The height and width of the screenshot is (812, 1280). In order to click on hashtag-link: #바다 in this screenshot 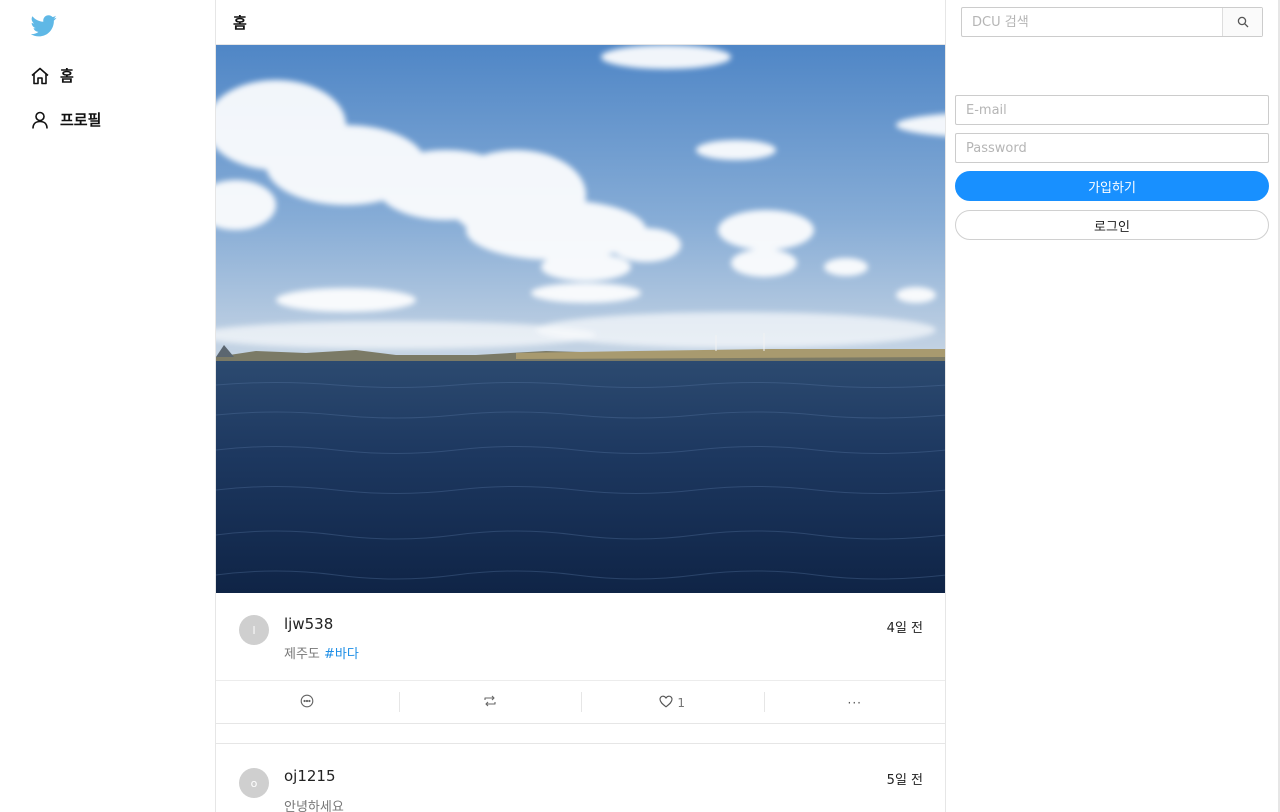, I will do `click(341, 654)`.